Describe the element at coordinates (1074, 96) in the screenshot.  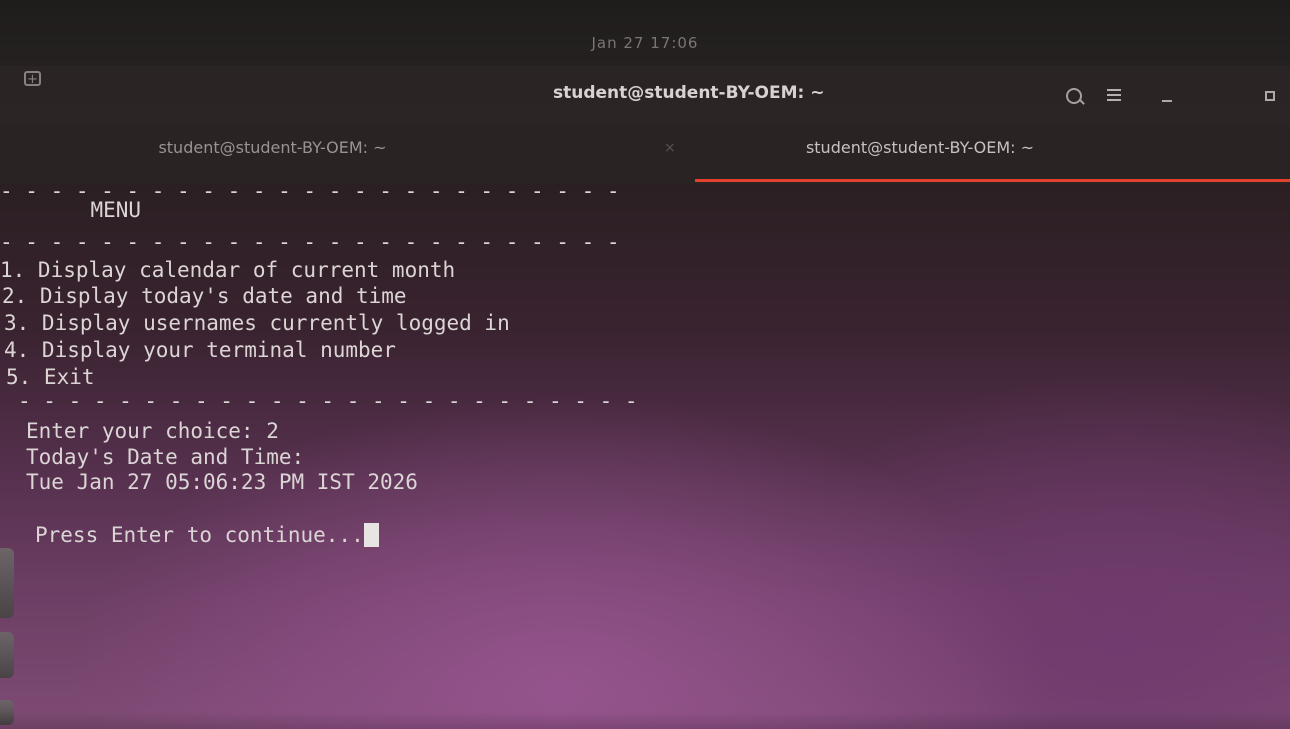
I see `search-icon` at that location.